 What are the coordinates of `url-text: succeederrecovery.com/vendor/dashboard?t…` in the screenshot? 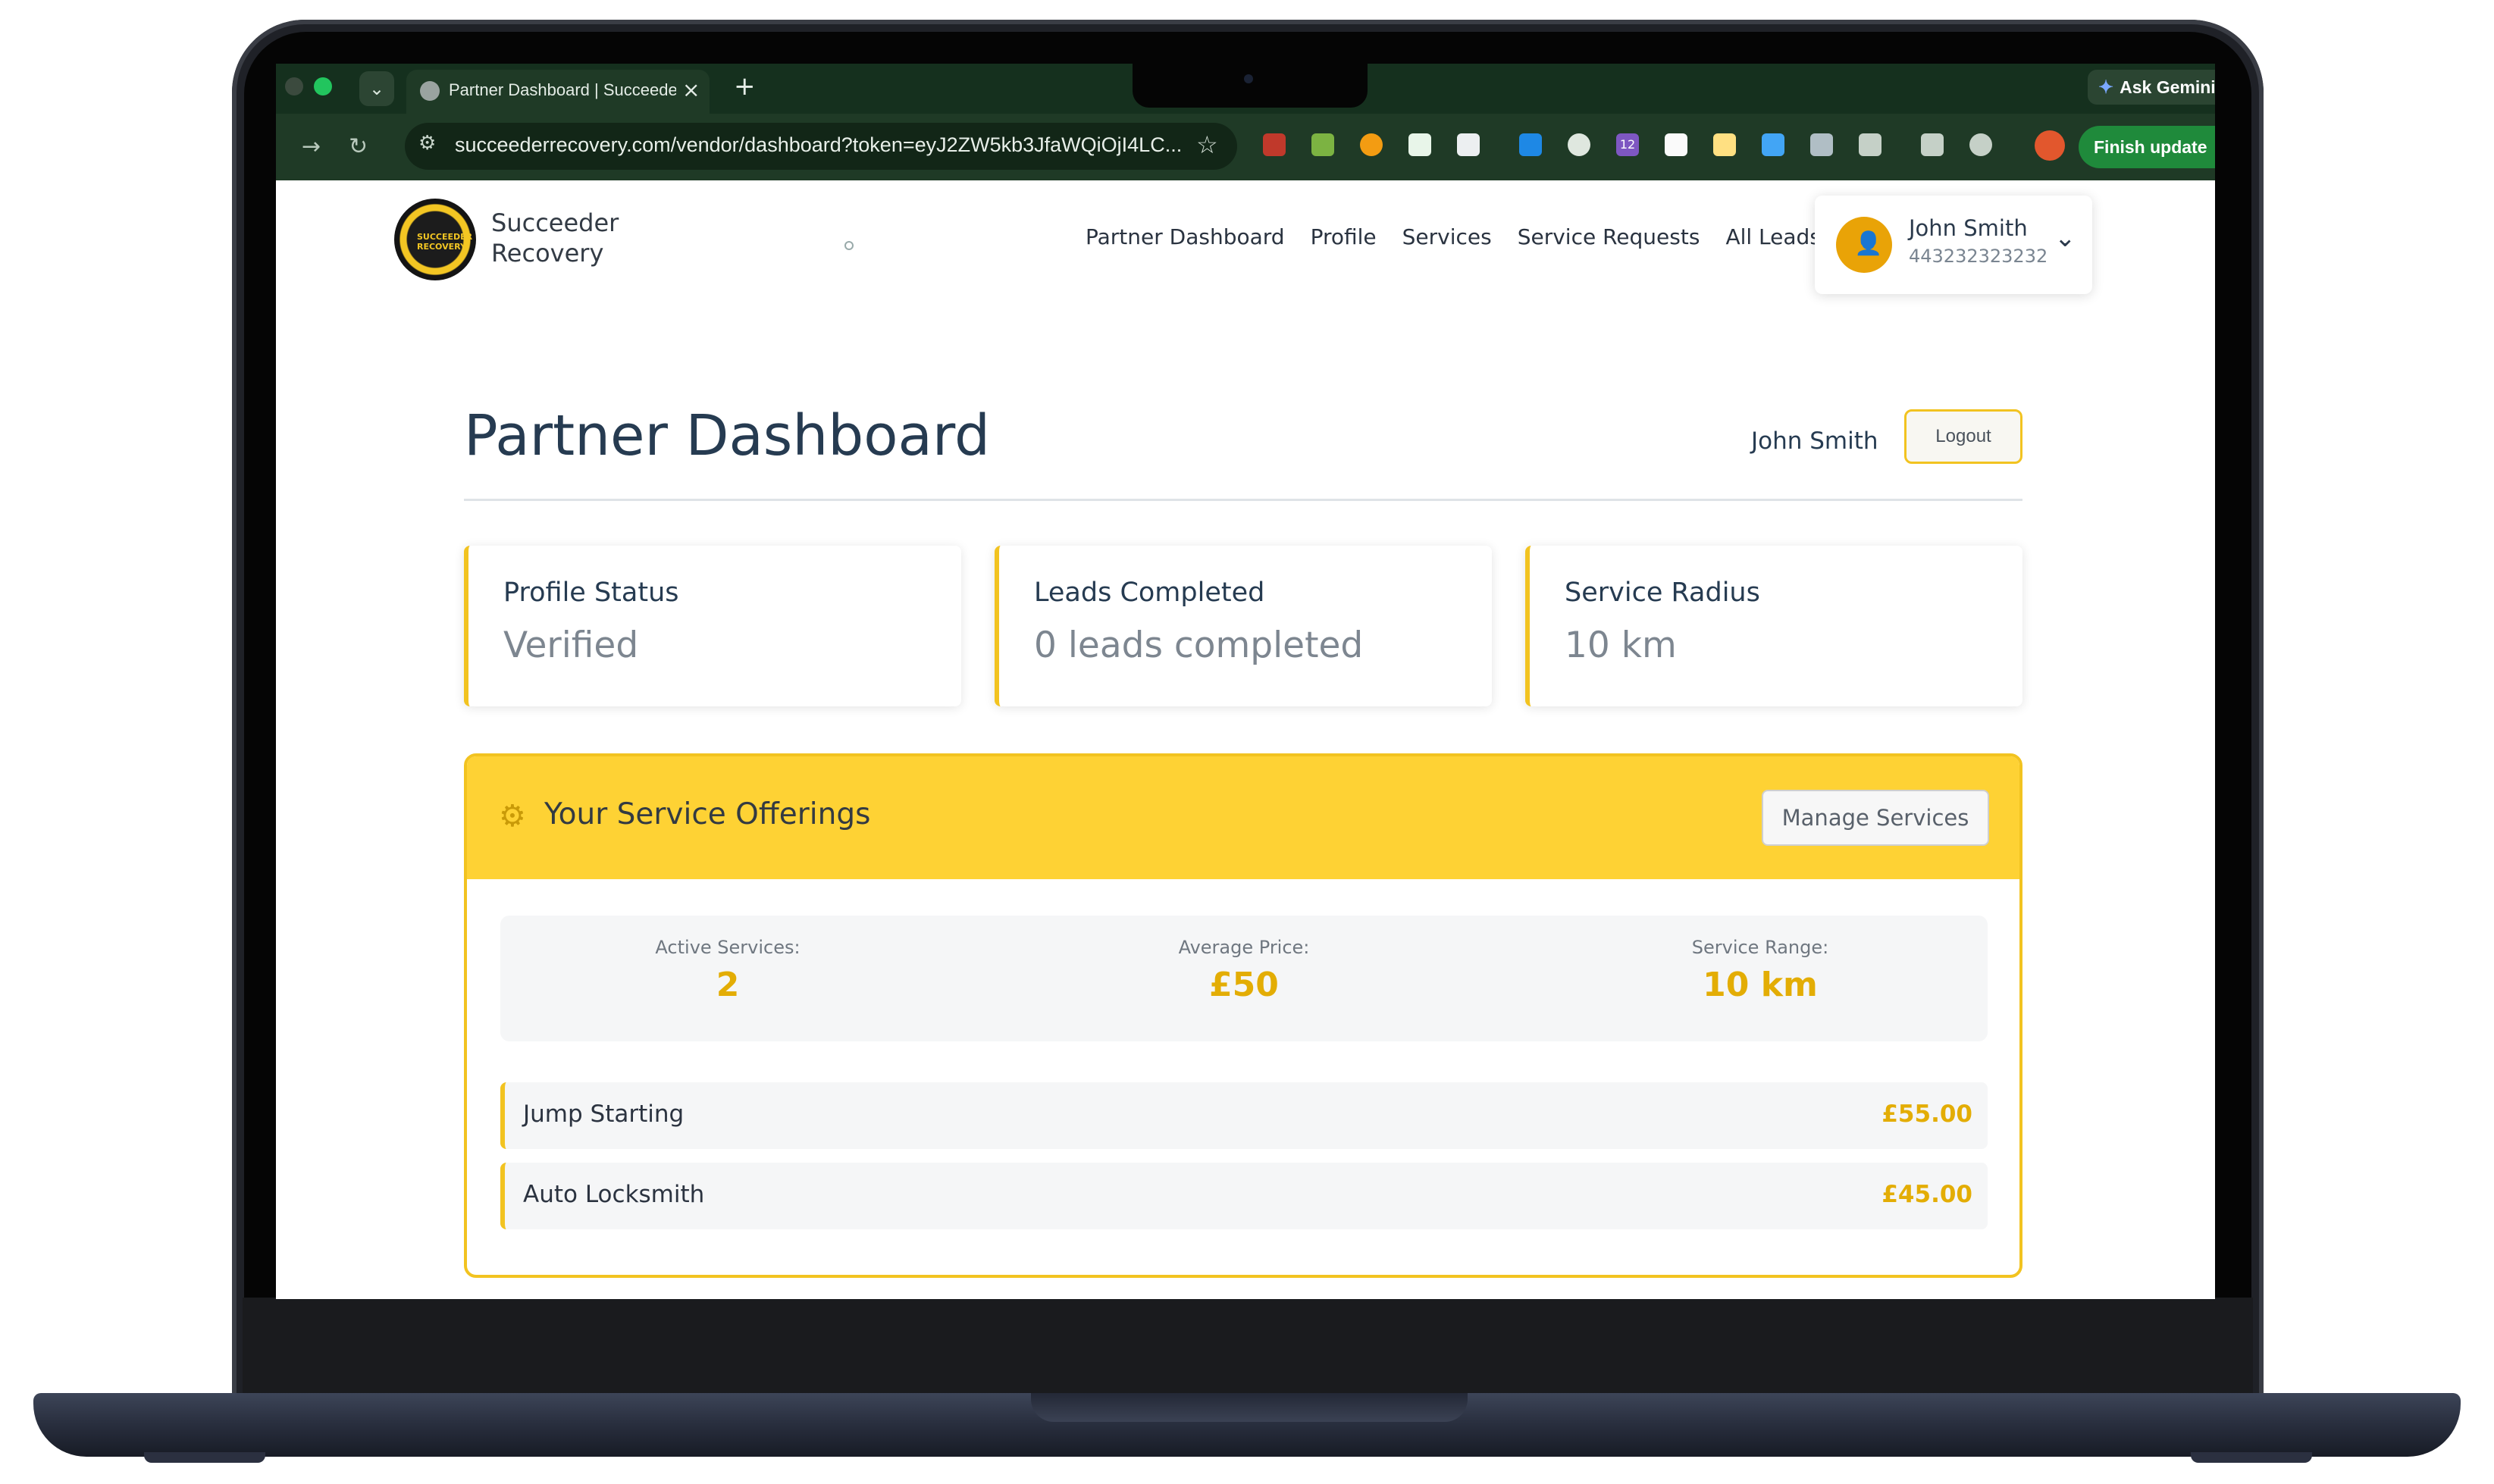 It's located at (819, 145).